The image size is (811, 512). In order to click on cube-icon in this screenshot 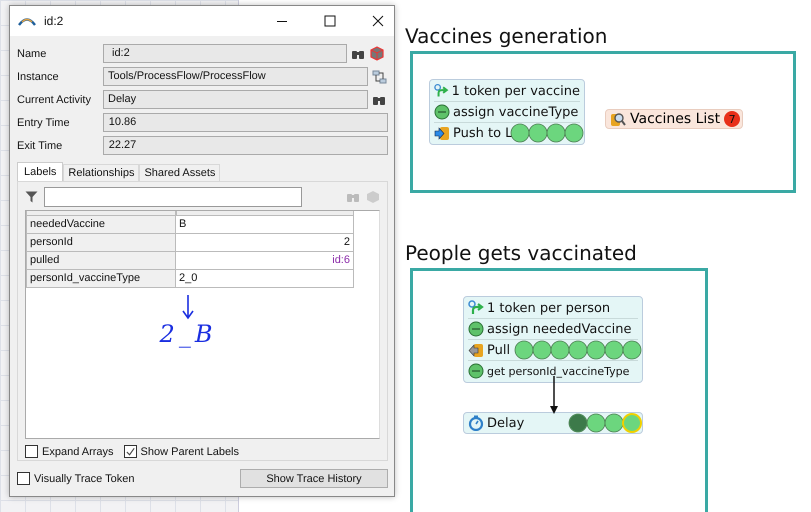, I will do `click(376, 53)`.